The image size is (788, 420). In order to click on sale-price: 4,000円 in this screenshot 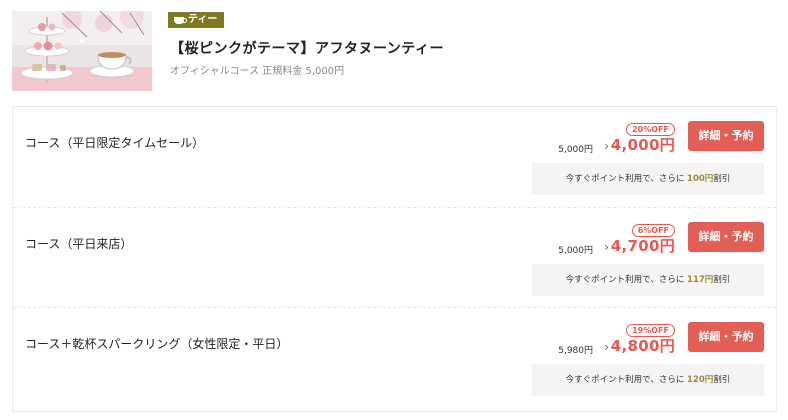, I will do `click(642, 145)`.